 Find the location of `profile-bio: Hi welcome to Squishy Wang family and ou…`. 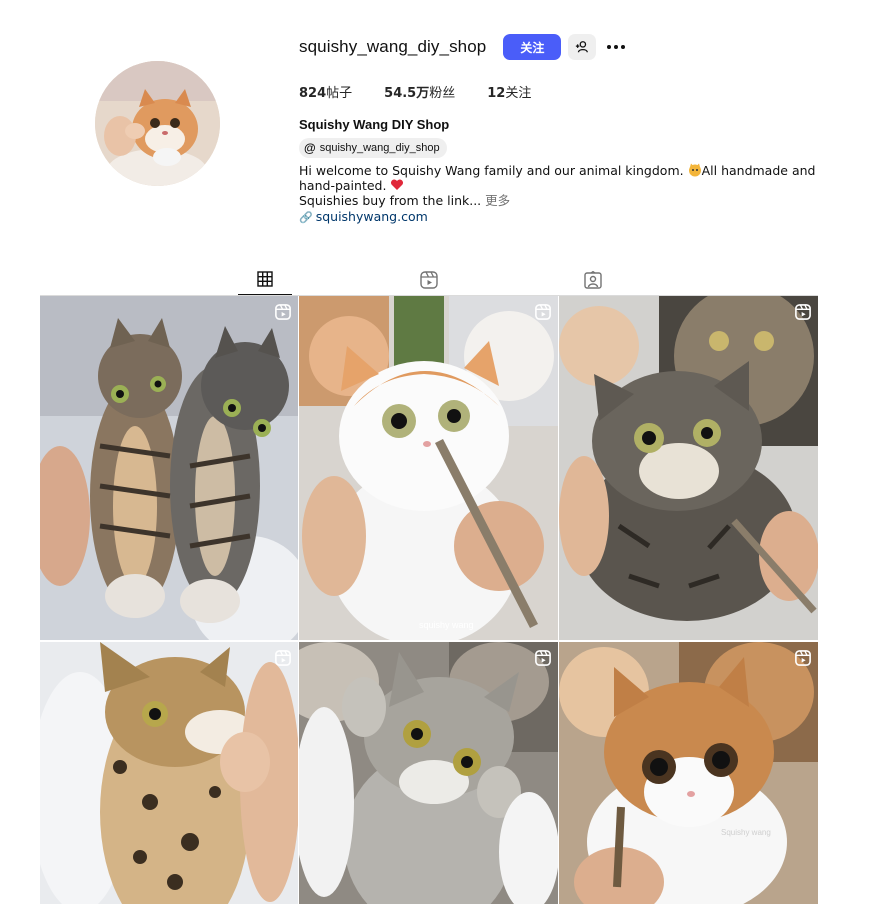

profile-bio: Hi welcome to Squishy Wang family and ou… is located at coordinates (557, 185).